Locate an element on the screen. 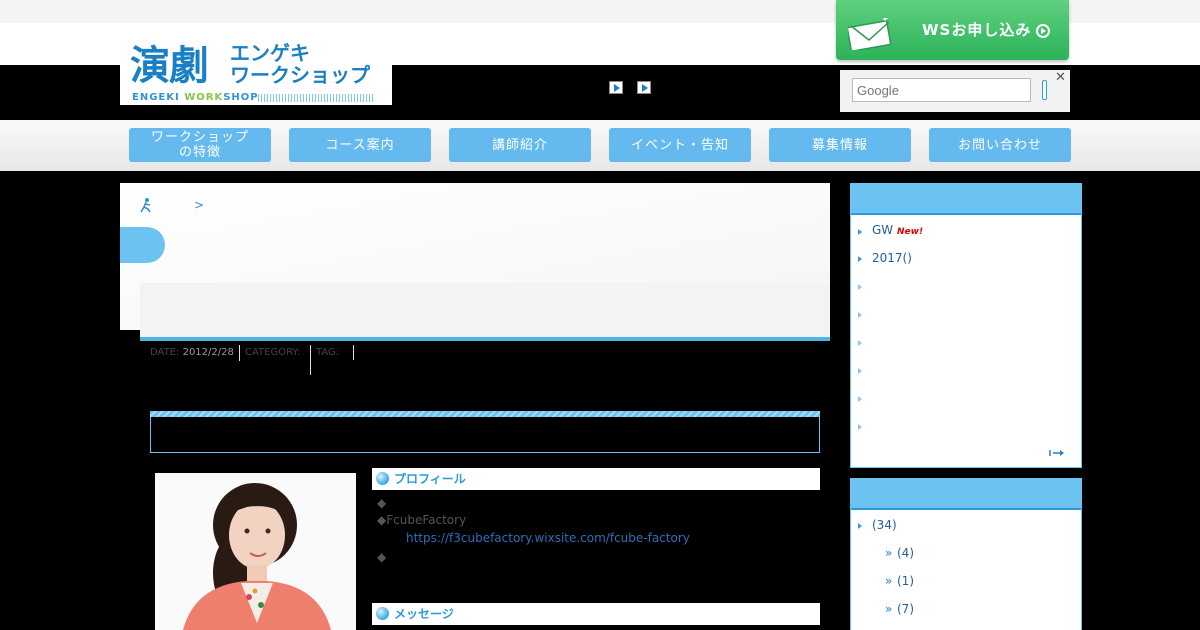 The image size is (1200, 630). sidebar-categories-header is located at coordinates (966, 494).